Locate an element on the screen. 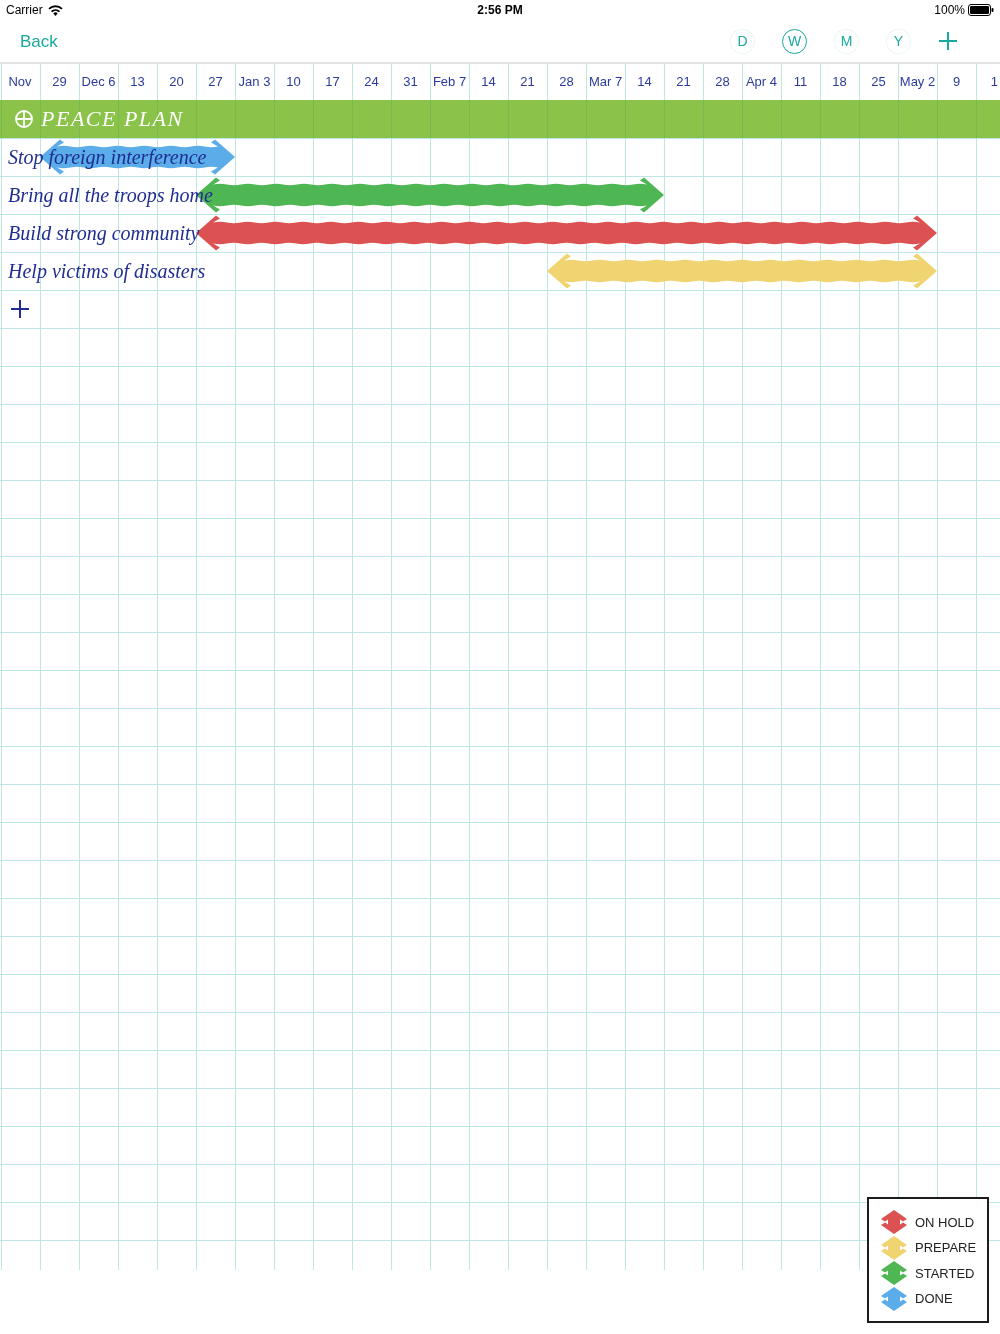 This screenshot has height=1334, width=1000. legend-label: STARTED is located at coordinates (945, 1273).